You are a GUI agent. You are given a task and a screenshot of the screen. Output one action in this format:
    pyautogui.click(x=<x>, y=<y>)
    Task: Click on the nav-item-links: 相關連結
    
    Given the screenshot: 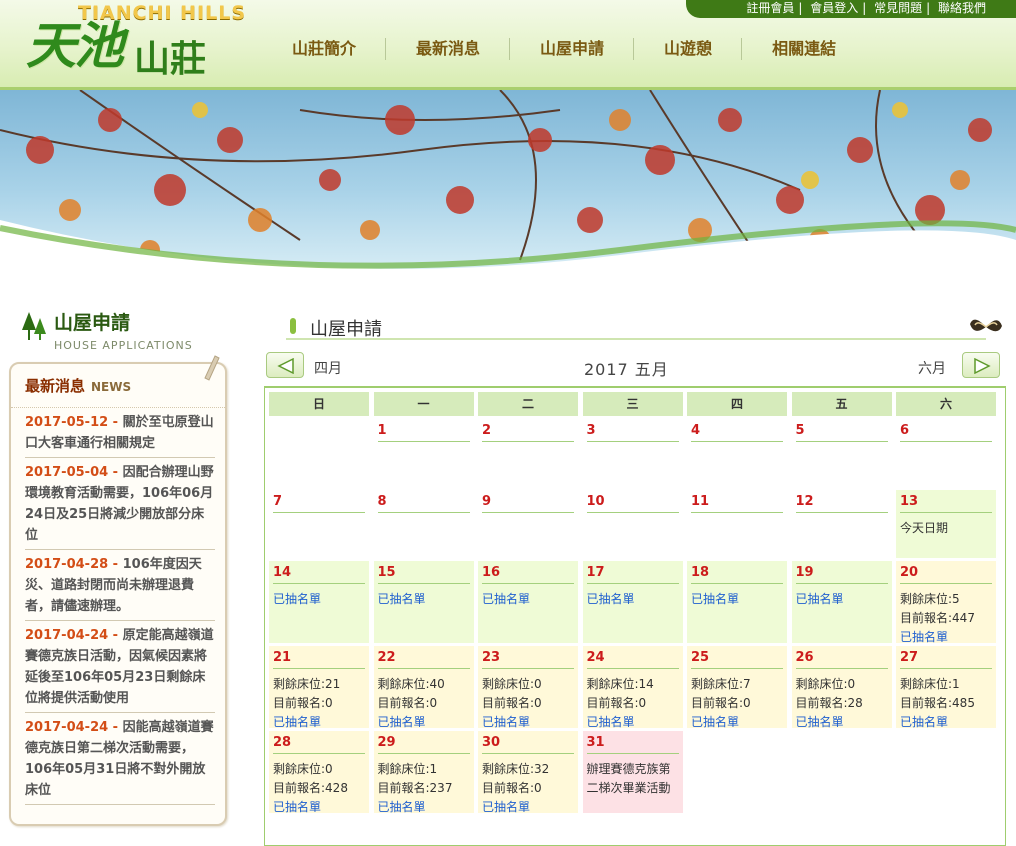 What is the action you would take?
    pyautogui.click(x=803, y=49)
    